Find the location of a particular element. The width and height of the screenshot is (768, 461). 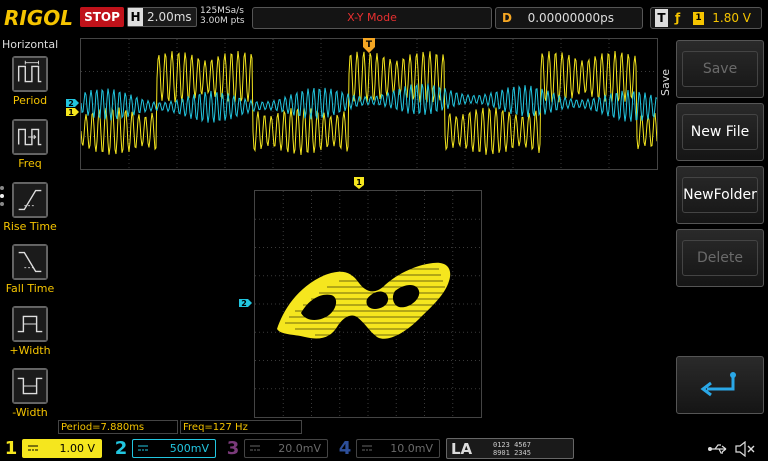

freq-icon is located at coordinates (30, 137).